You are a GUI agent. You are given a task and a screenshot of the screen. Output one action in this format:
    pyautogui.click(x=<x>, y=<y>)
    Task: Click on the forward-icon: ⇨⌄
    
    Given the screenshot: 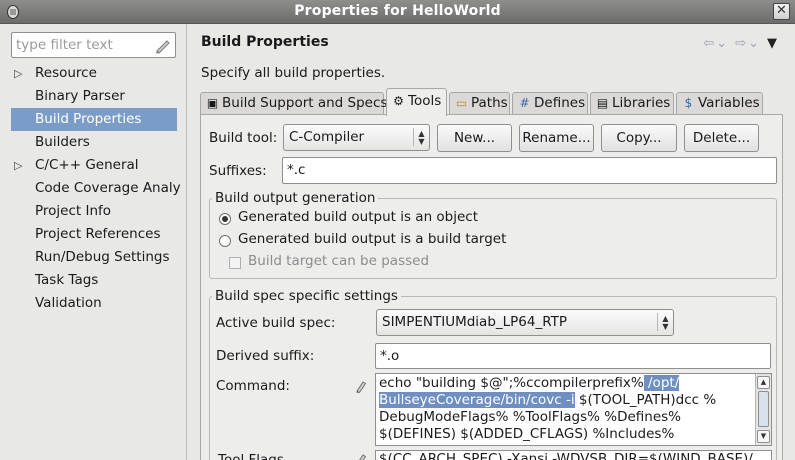 What is the action you would take?
    pyautogui.click(x=748, y=43)
    